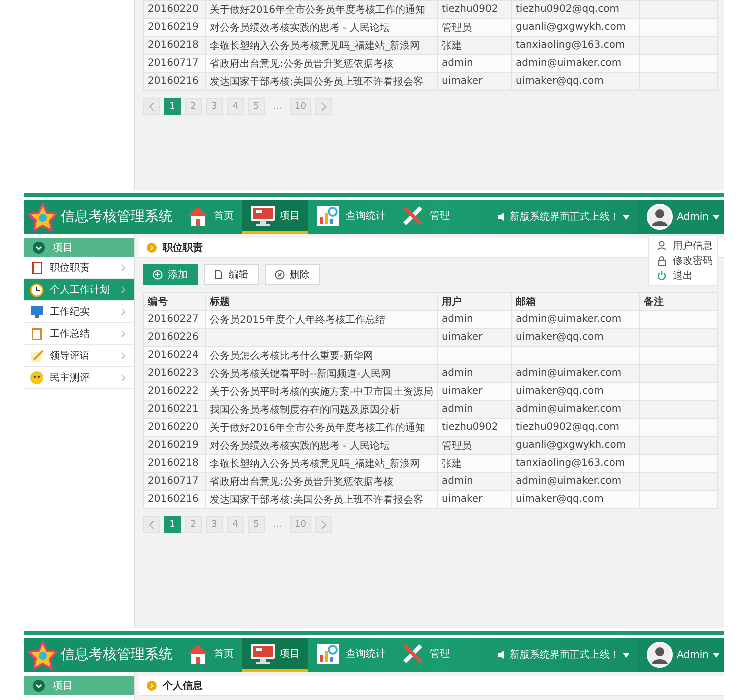 This screenshot has width=750, height=700. Describe the element at coordinates (662, 261) in the screenshot. I see `lock-icon` at that location.